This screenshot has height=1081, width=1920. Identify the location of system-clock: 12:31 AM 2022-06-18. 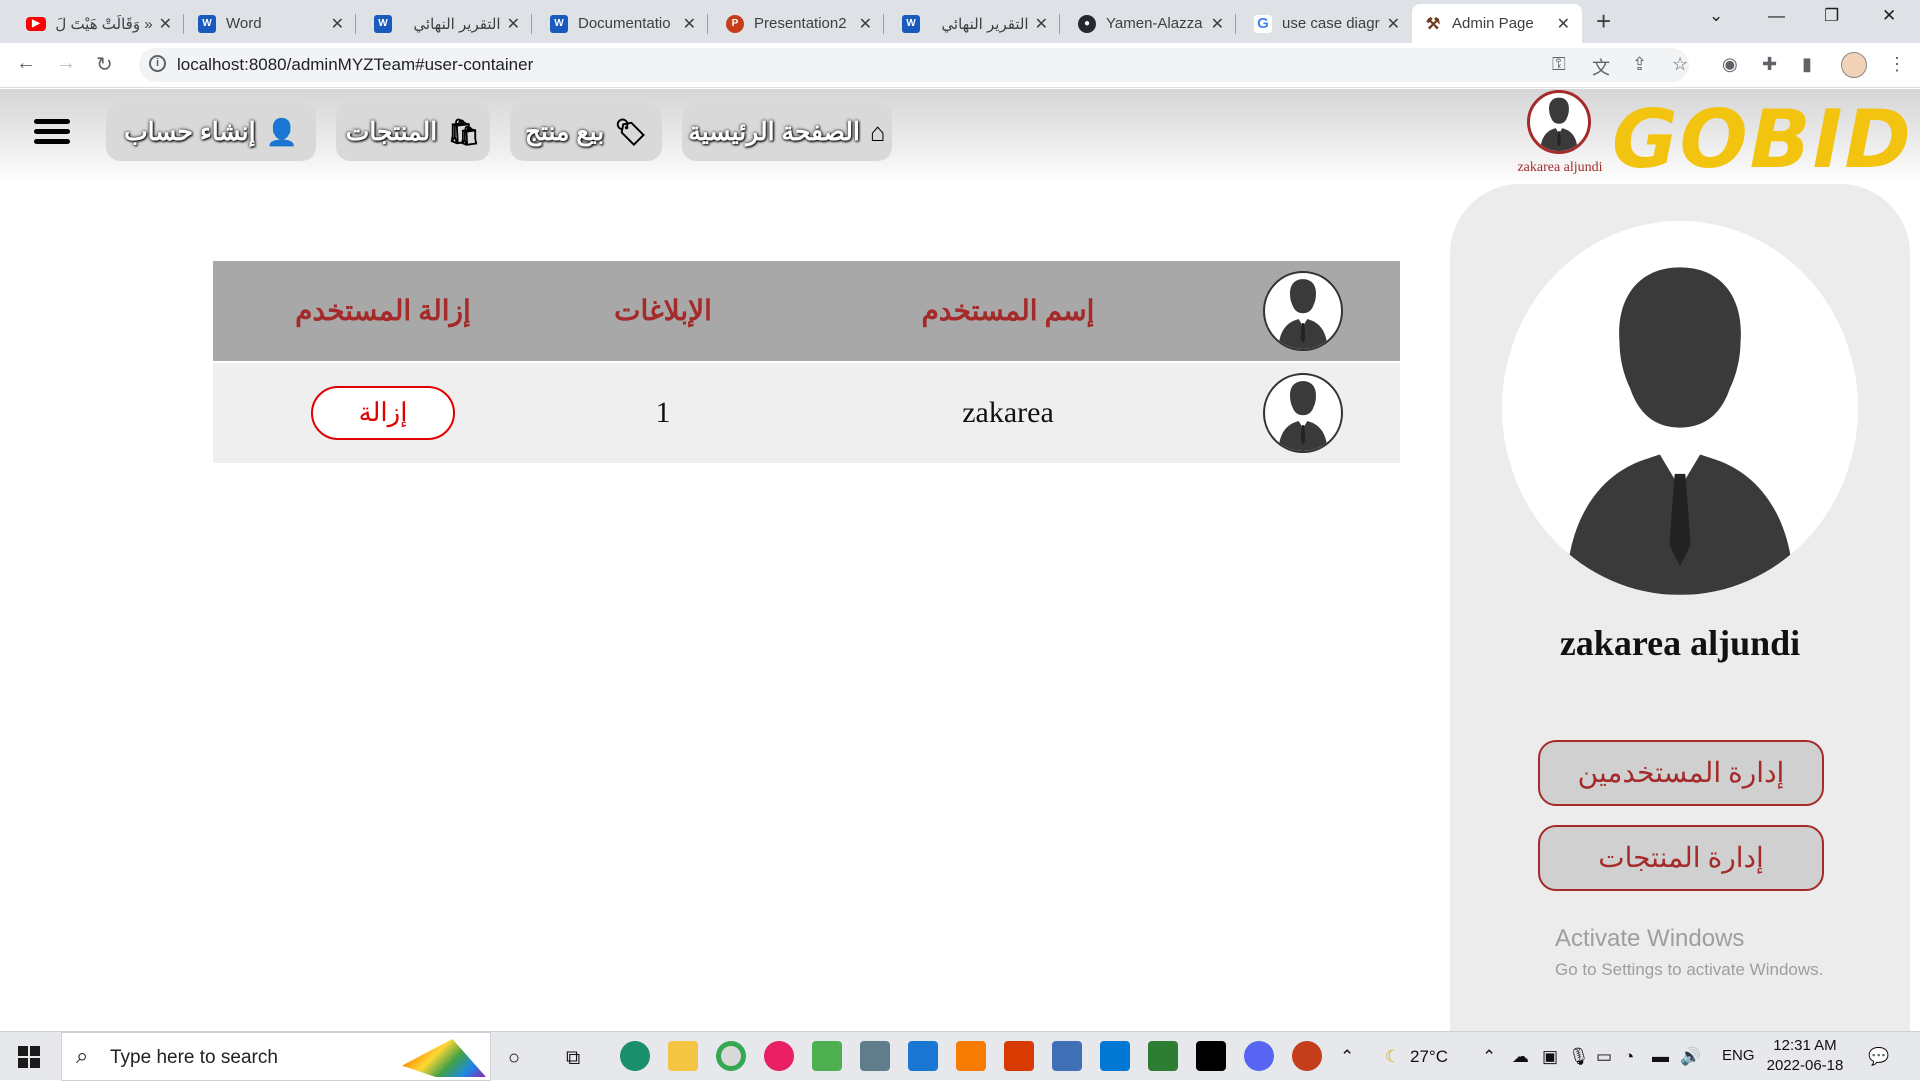
(1805, 1056).